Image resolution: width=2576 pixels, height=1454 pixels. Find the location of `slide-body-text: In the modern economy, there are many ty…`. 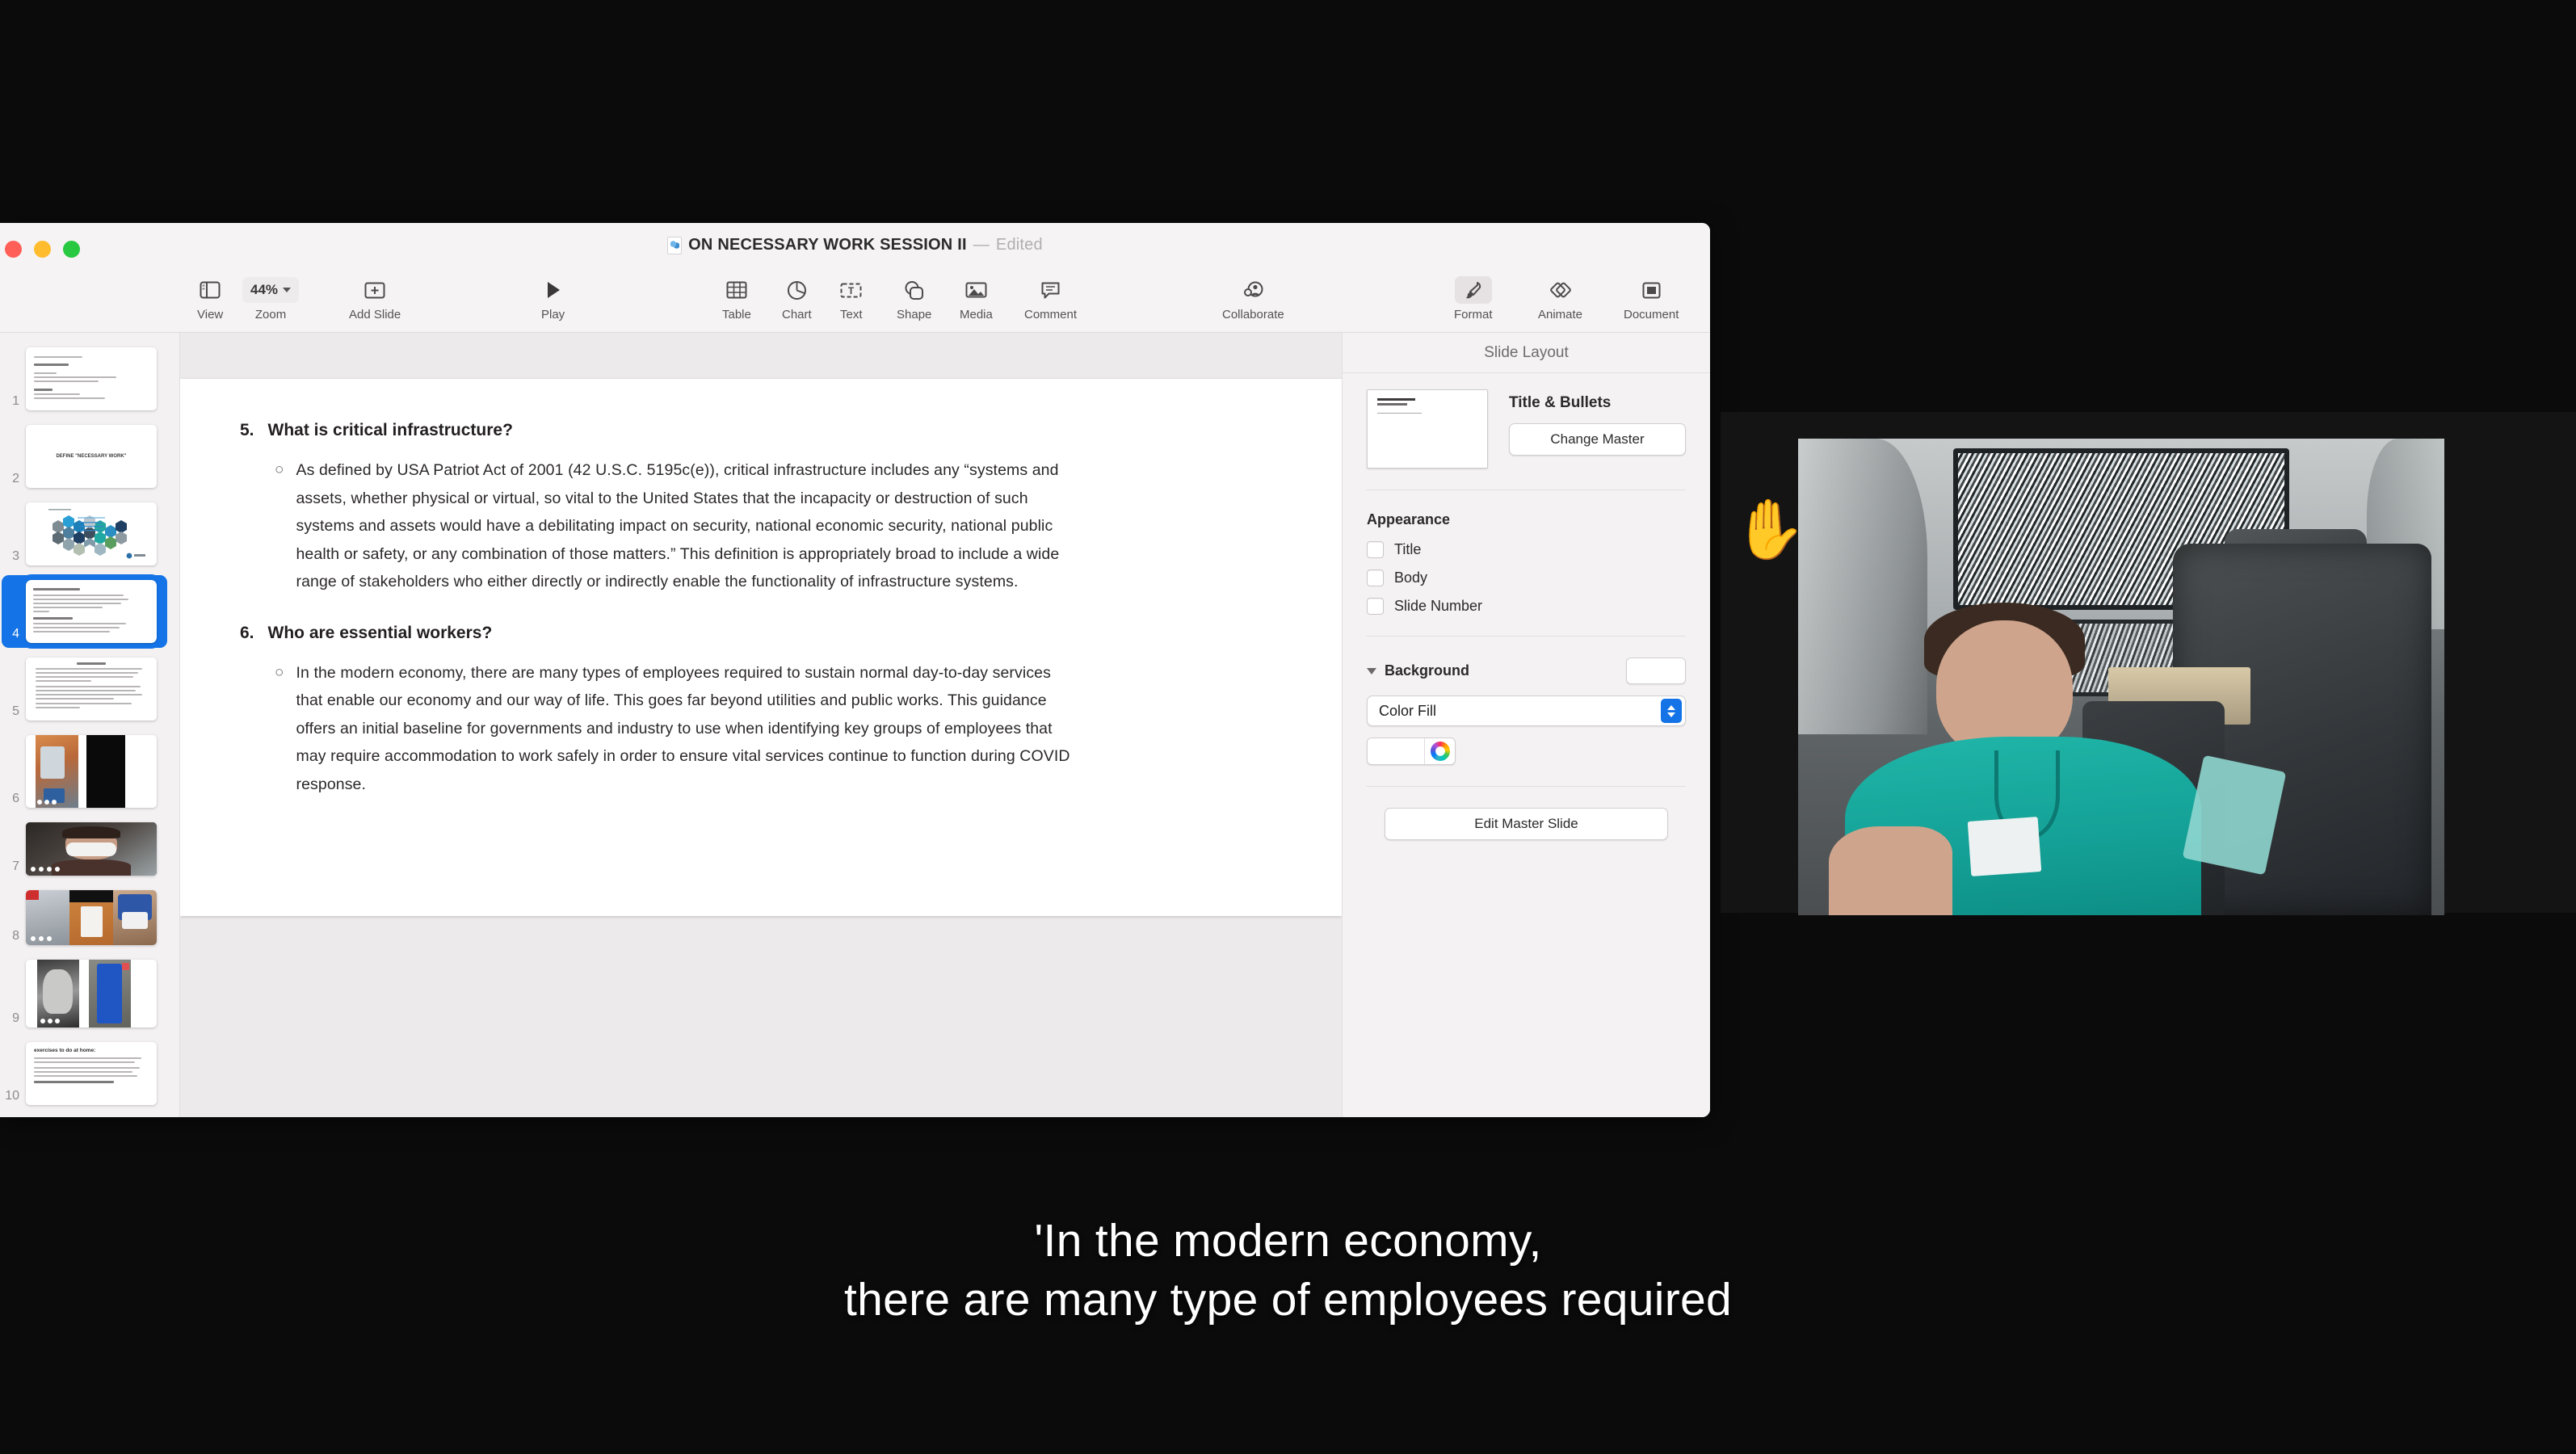

slide-body-text: In the modern economy, there are many ty… is located at coordinates (683, 728).